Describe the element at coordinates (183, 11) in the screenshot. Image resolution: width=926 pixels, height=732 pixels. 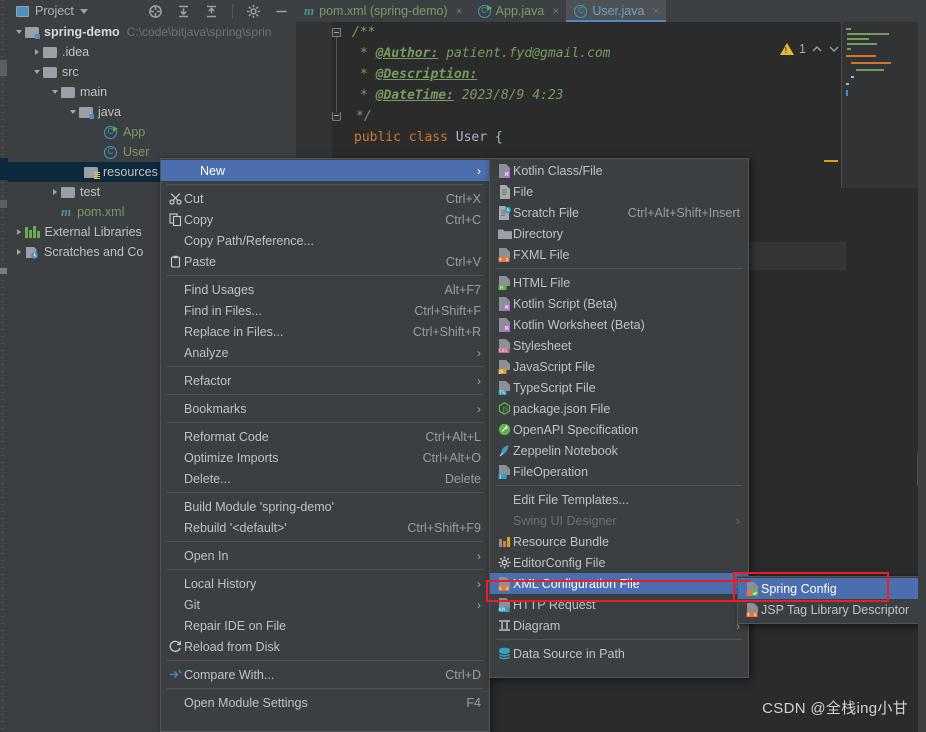
I see `collapse-all-icon` at that location.